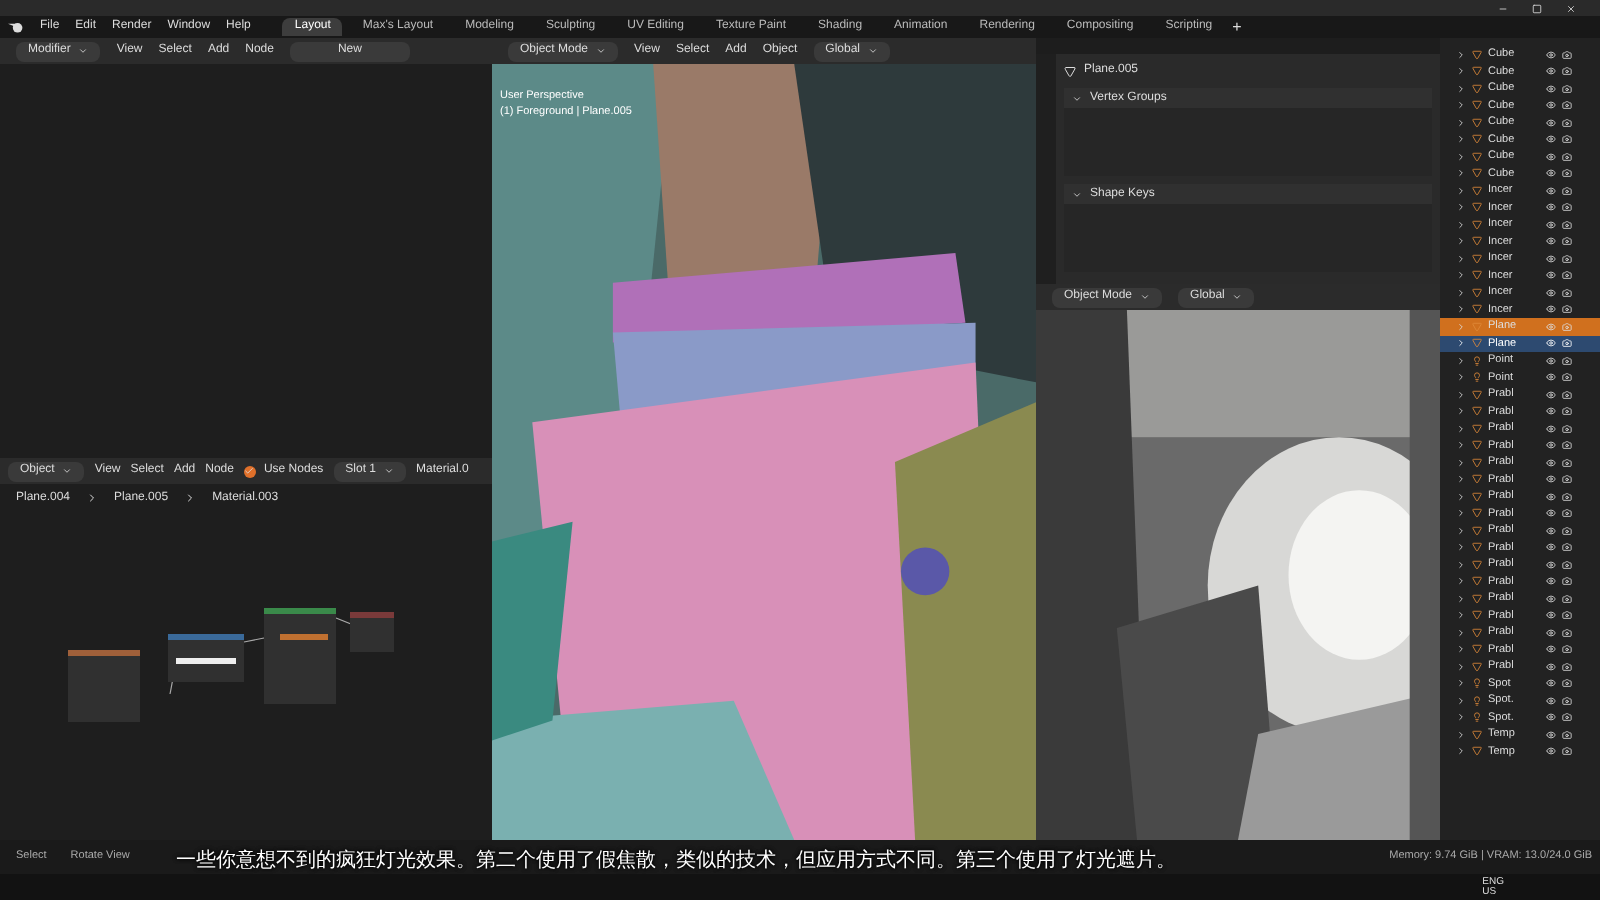 The height and width of the screenshot is (900, 1600). I want to click on use-nodes-checkbox, so click(249, 471).